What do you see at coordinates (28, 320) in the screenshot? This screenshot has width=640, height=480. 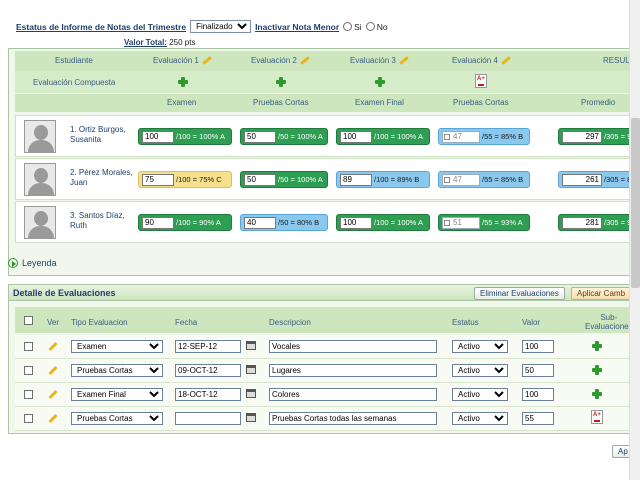 I see `select-all-checkbox` at bounding box center [28, 320].